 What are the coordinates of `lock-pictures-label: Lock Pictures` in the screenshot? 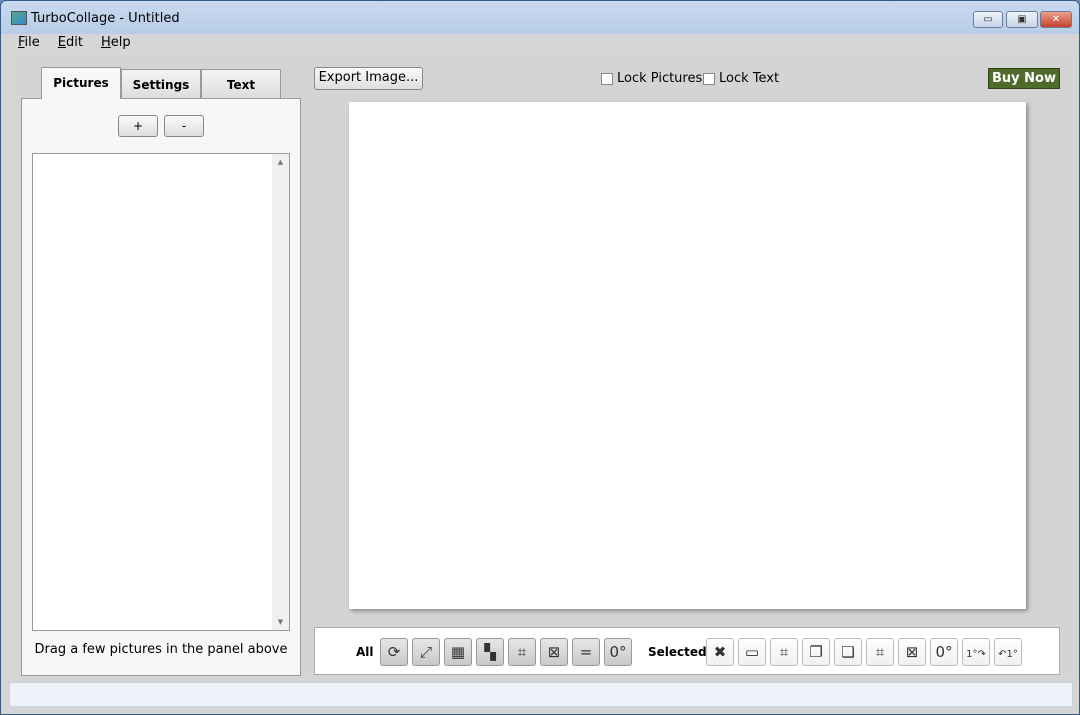 It's located at (660, 78).